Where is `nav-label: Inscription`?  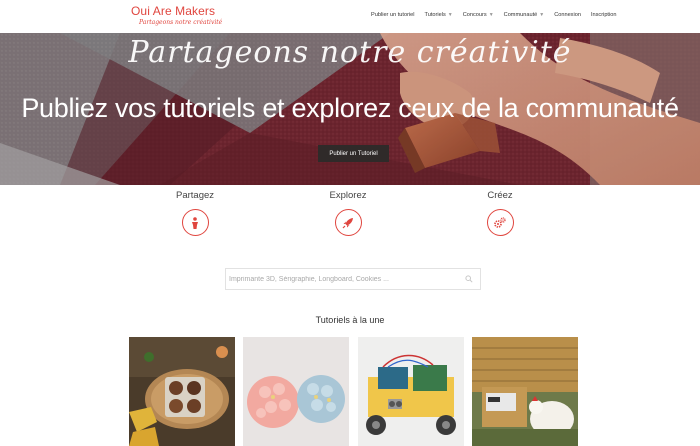 nav-label: Inscription is located at coordinates (603, 15).